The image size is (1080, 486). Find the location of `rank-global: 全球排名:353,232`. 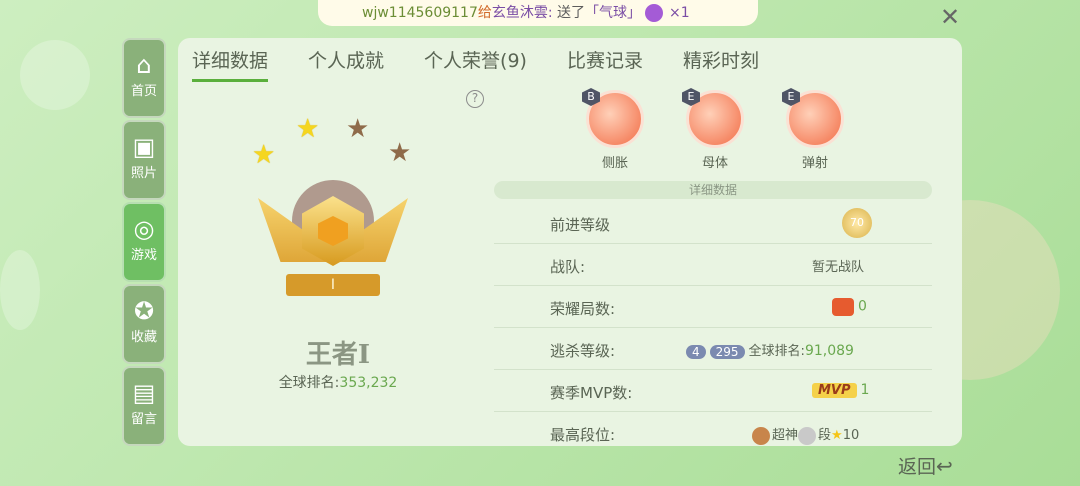

rank-global: 全球排名:353,232 is located at coordinates (338, 382).